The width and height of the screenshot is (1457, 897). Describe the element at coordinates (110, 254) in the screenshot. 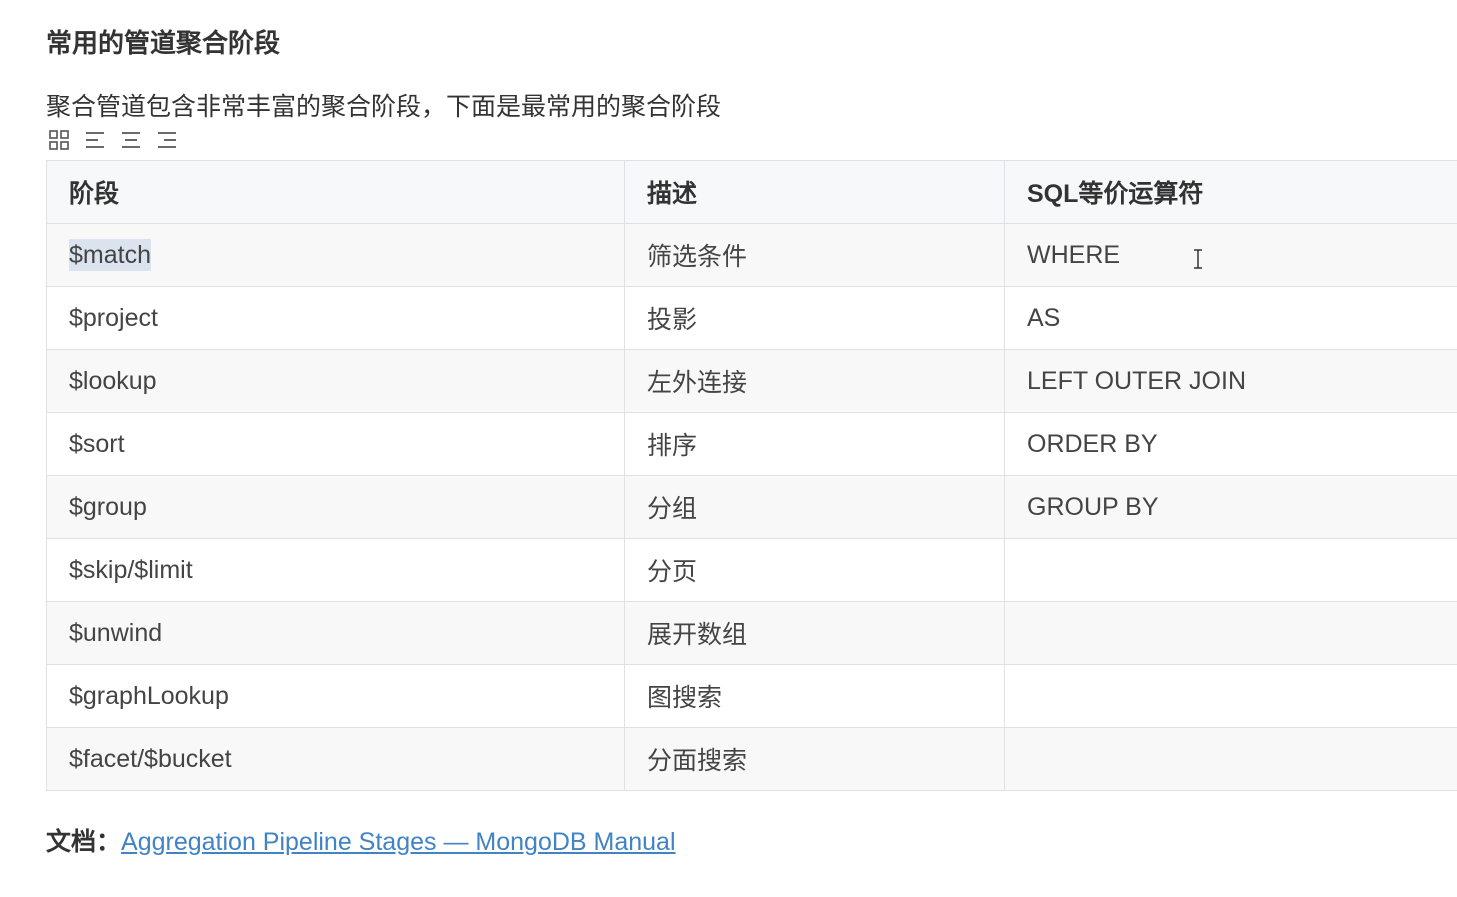

I see `selected-text: $match` at that location.